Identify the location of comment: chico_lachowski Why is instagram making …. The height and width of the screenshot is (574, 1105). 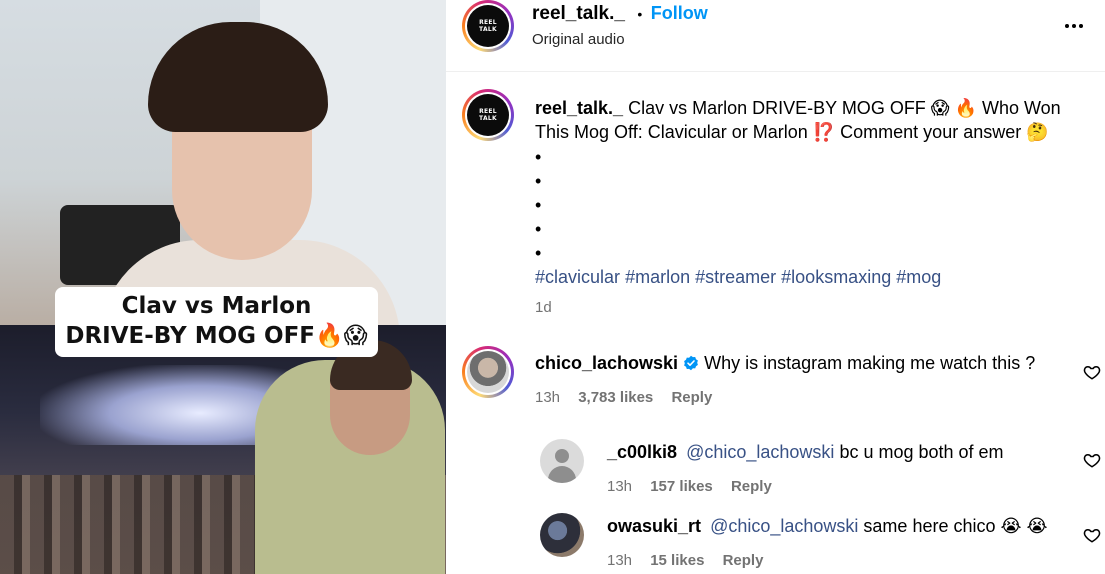
(795, 363).